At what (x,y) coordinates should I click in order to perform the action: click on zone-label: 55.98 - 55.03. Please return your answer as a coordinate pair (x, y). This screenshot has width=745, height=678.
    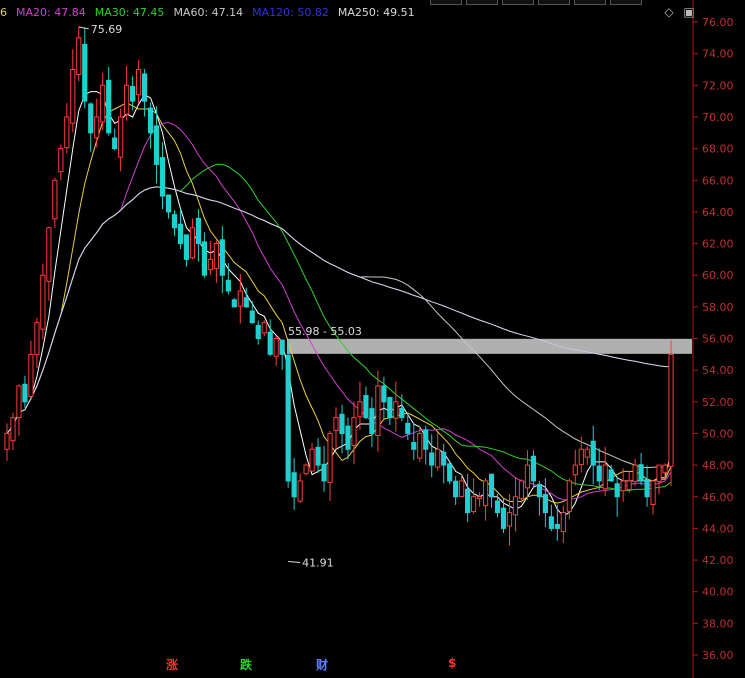
    Looking at the image, I should click on (325, 331).